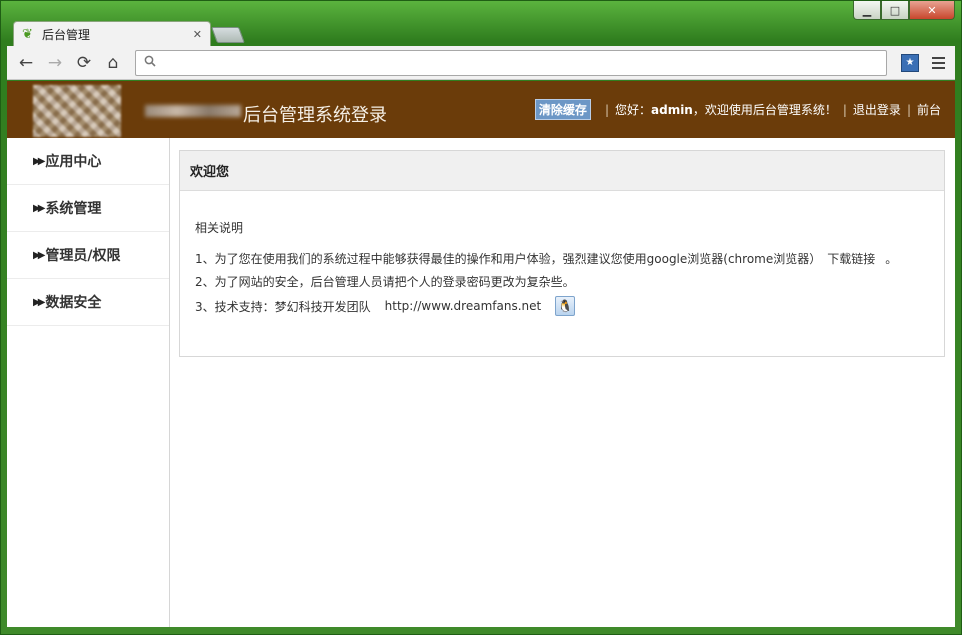 The image size is (962, 635). Describe the element at coordinates (73, 209) in the screenshot. I see `sidebar-item-label: 系统管理` at that location.